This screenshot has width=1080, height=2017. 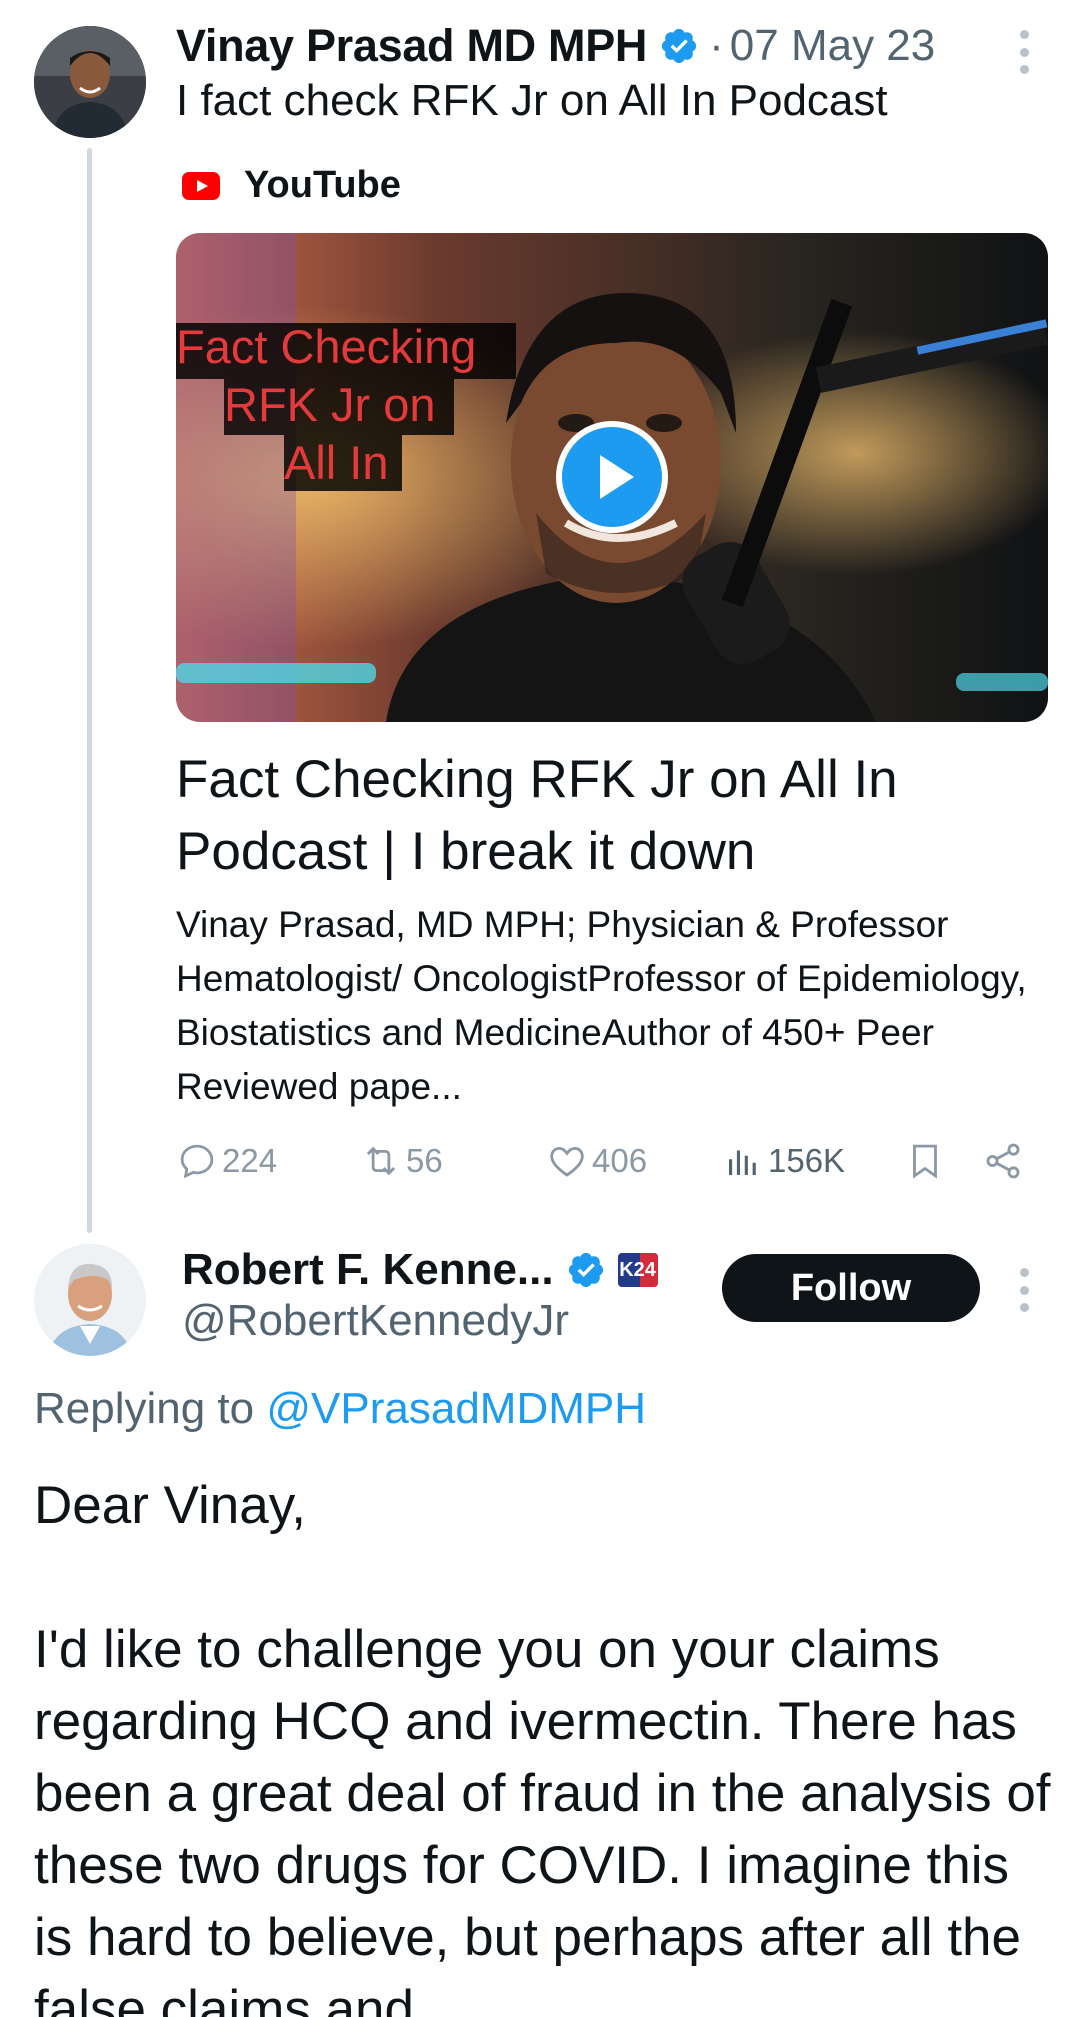 I want to click on parent-tweet-text: I fact check RFK Jr on All In Podcast, so click(x=532, y=100).